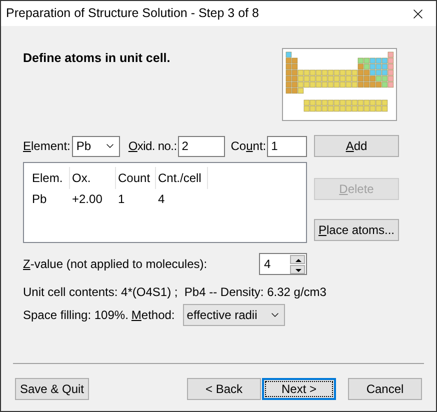  Describe the element at coordinates (299, 389) in the screenshot. I see `footer-button: Next >` at that location.